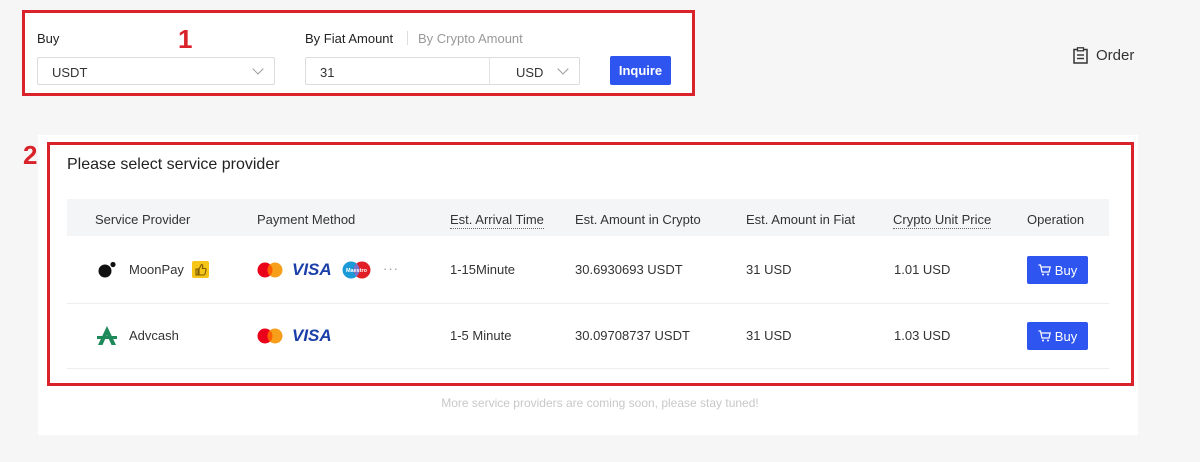  Describe the element at coordinates (306, 219) in the screenshot. I see `column-payment-method: Payment Method` at that location.